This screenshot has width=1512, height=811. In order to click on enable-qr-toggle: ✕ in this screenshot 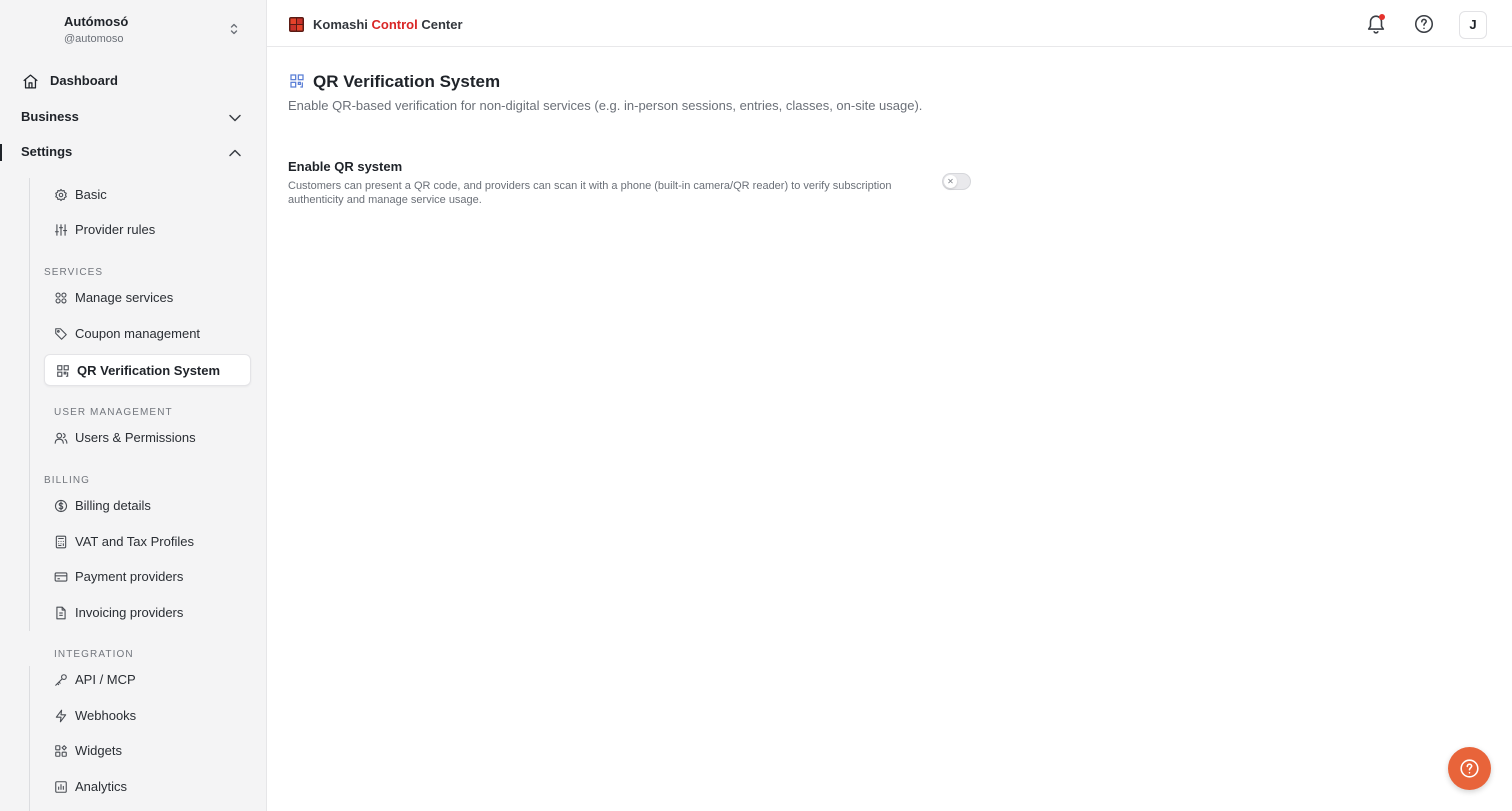, I will do `click(956, 181)`.